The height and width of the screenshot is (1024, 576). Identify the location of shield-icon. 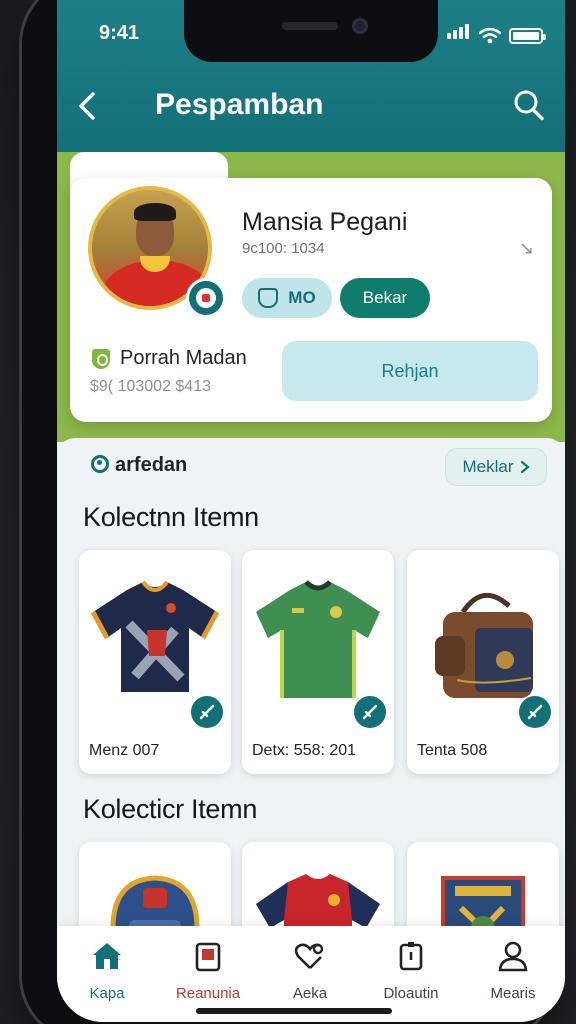
(268, 298).